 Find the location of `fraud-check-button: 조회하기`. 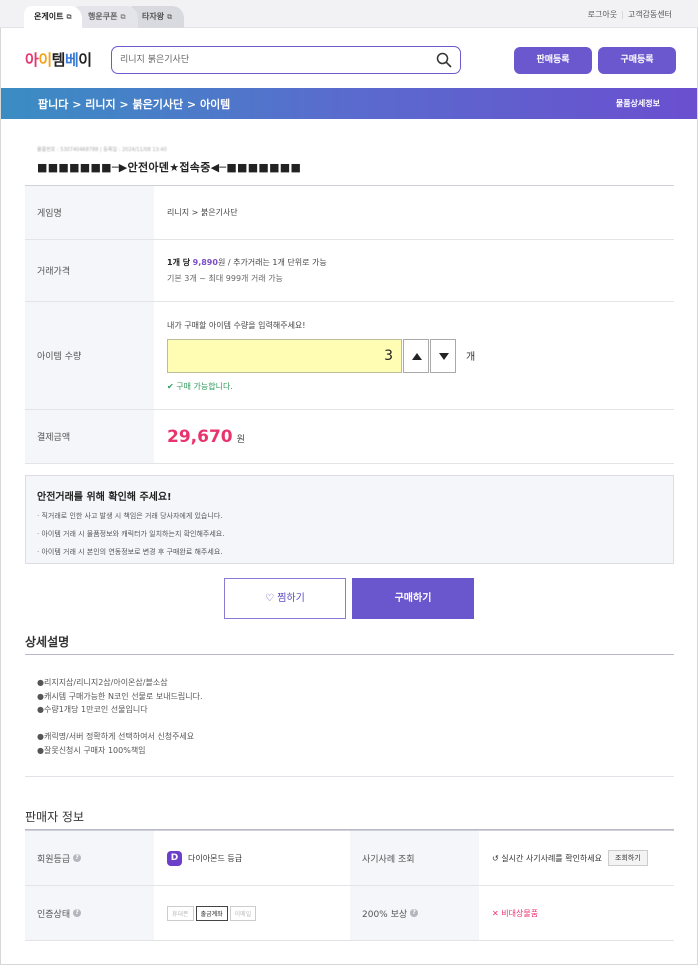

fraud-check-button: 조회하기 is located at coordinates (628, 858).